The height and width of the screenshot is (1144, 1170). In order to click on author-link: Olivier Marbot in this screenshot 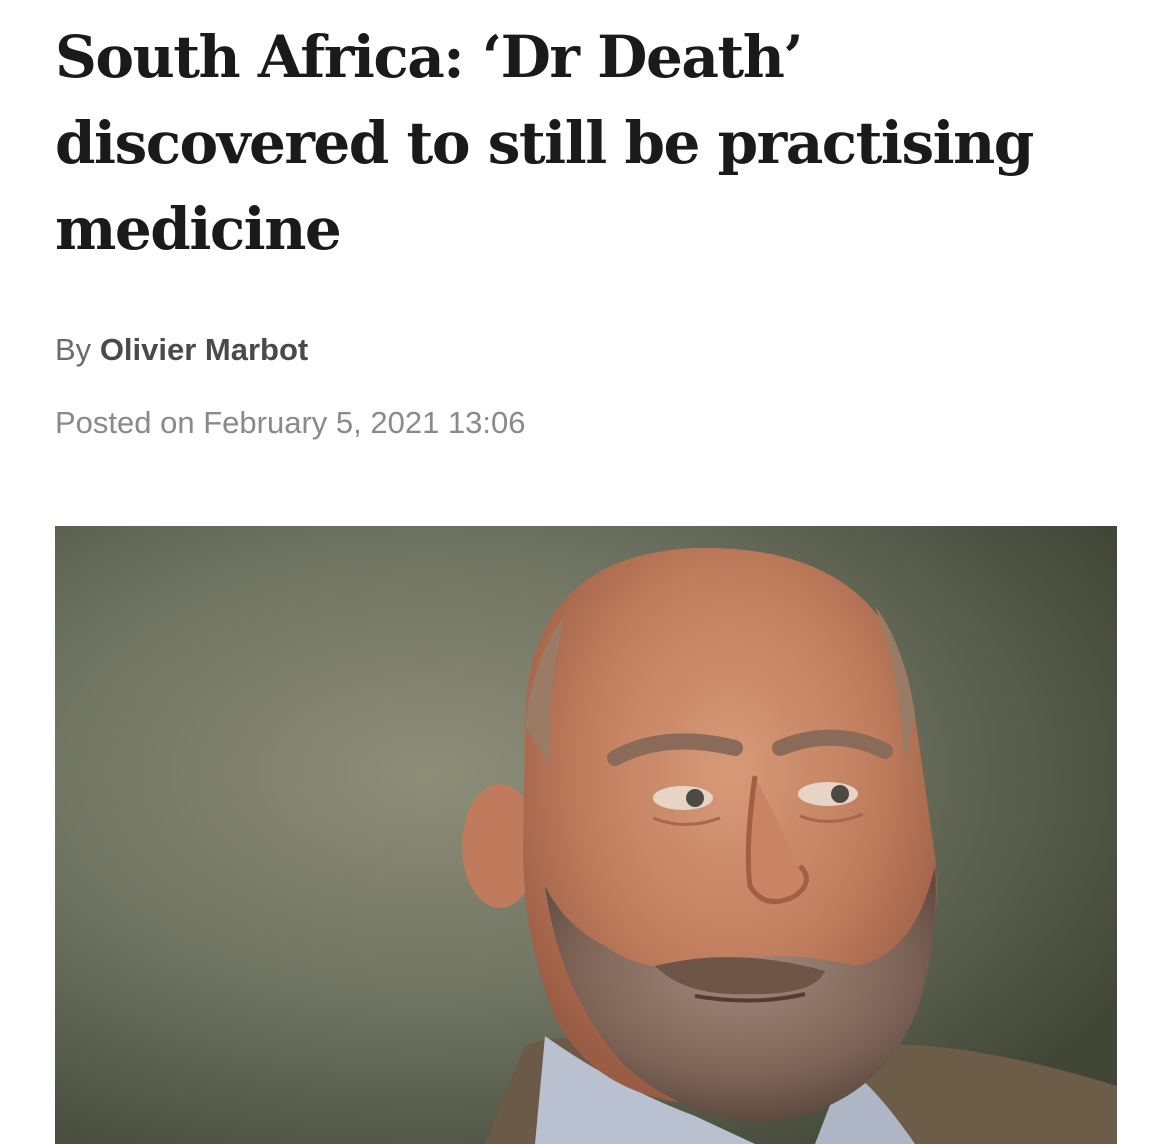, I will do `click(204, 349)`.